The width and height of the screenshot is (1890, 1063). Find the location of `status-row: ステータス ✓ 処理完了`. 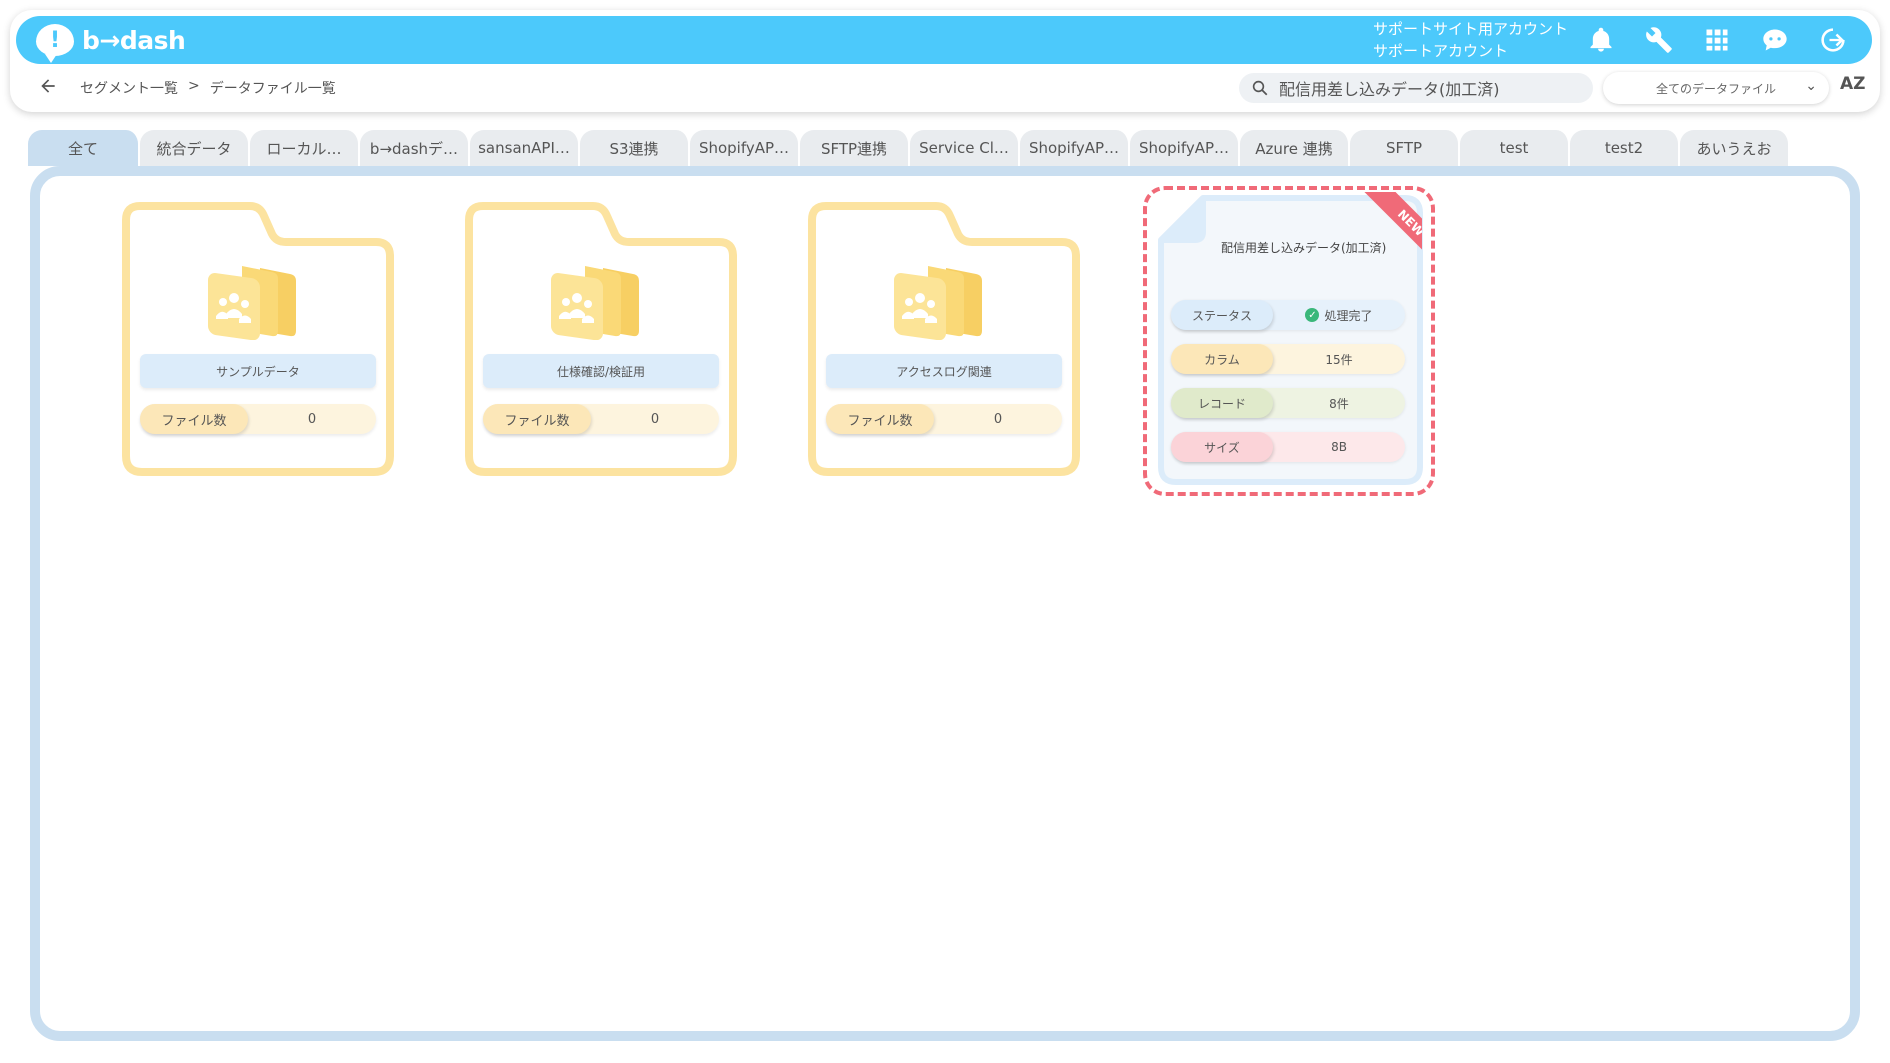

status-row: ステータス ✓ 処理完了 is located at coordinates (1288, 315).